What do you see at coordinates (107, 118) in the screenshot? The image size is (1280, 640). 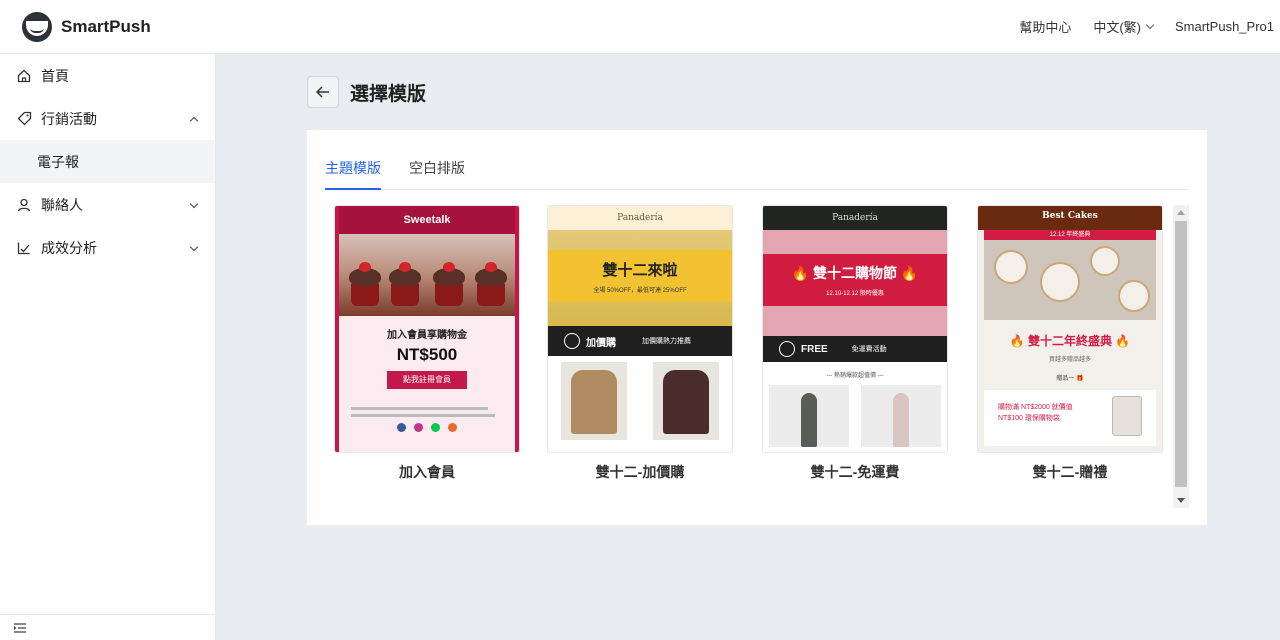 I see `sidebar-item-marketing: 行銷活動` at bounding box center [107, 118].